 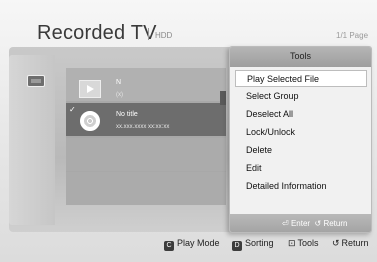 I want to click on menu-item-play-selected-file: Play Selected File, so click(x=301, y=78).